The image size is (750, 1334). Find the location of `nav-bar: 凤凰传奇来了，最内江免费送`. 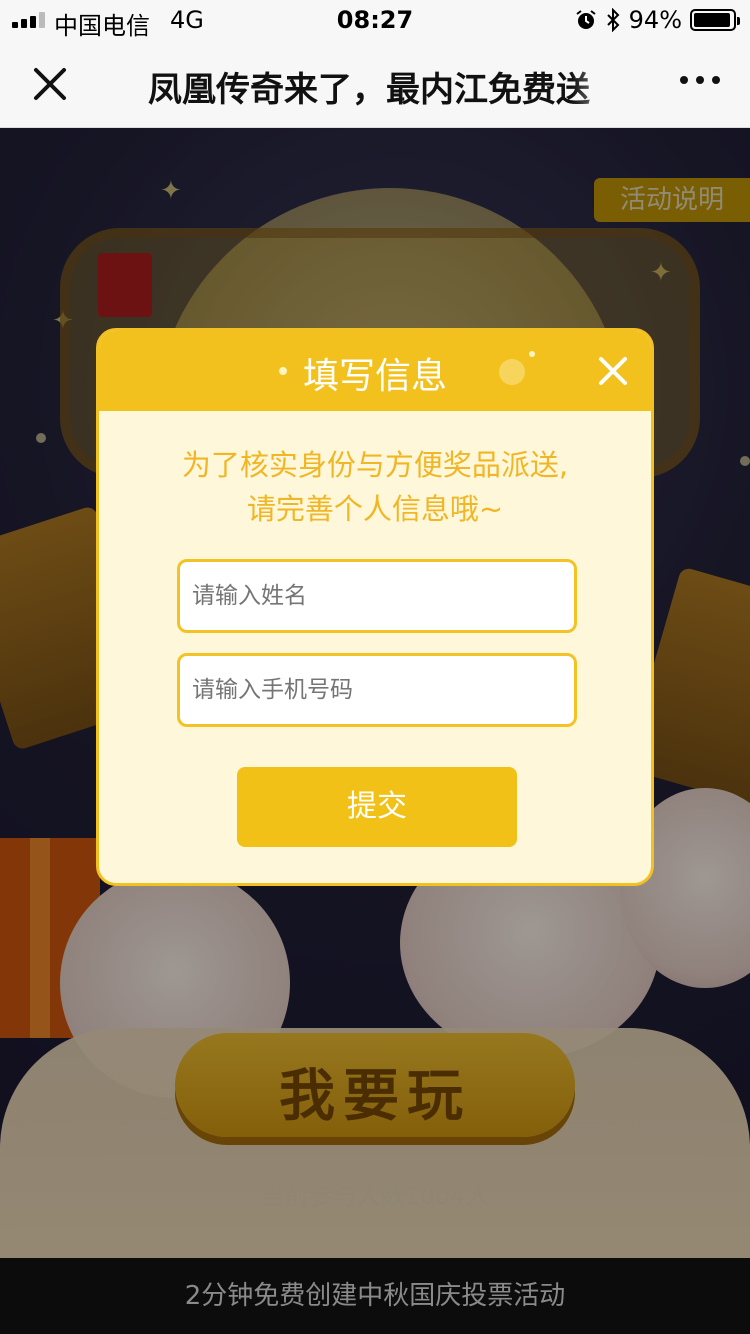

nav-bar: 凤凰传奇来了，最内江免费送 is located at coordinates (375, 84).